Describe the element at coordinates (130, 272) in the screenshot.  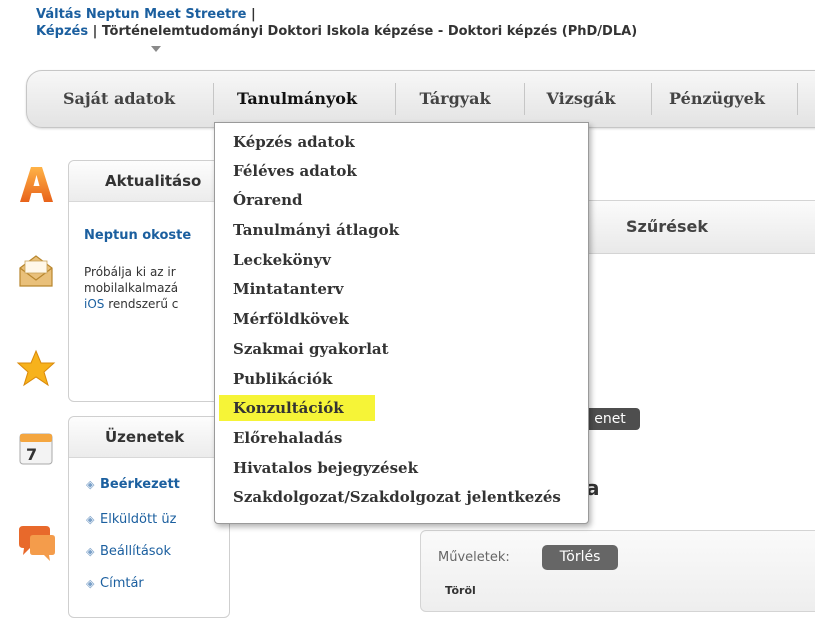
I see `news-text-line: Próbálja ki az ir` at that location.